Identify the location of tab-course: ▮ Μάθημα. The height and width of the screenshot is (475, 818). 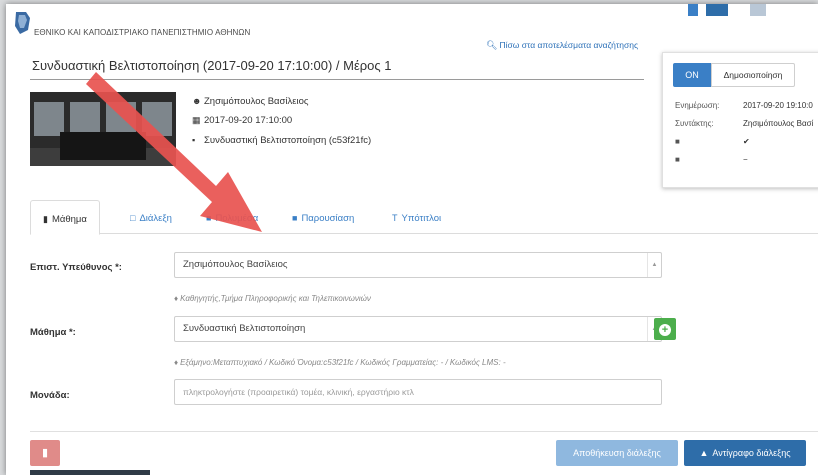
(65, 217).